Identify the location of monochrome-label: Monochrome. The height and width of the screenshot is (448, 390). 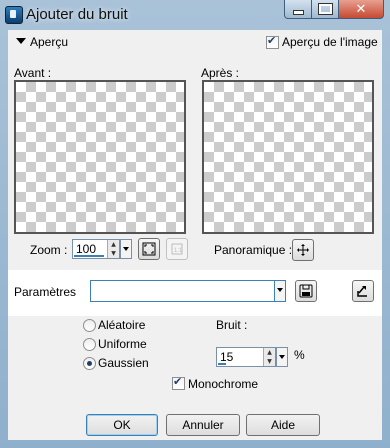
(223, 384).